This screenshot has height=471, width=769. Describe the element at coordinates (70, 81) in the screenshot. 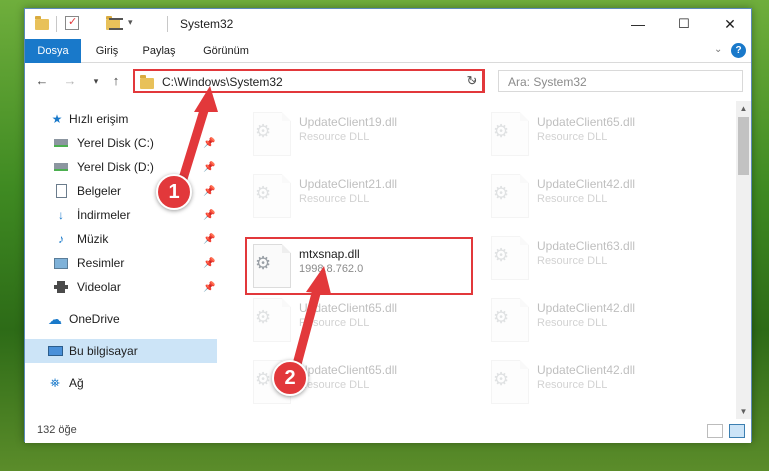

I see `forward-arrow-icon: →` at that location.